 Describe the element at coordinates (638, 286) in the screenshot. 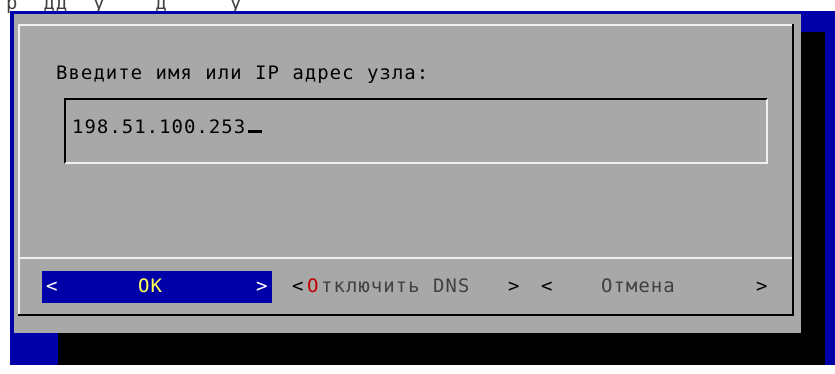

I see `cancel-button-label: Отмена` at that location.